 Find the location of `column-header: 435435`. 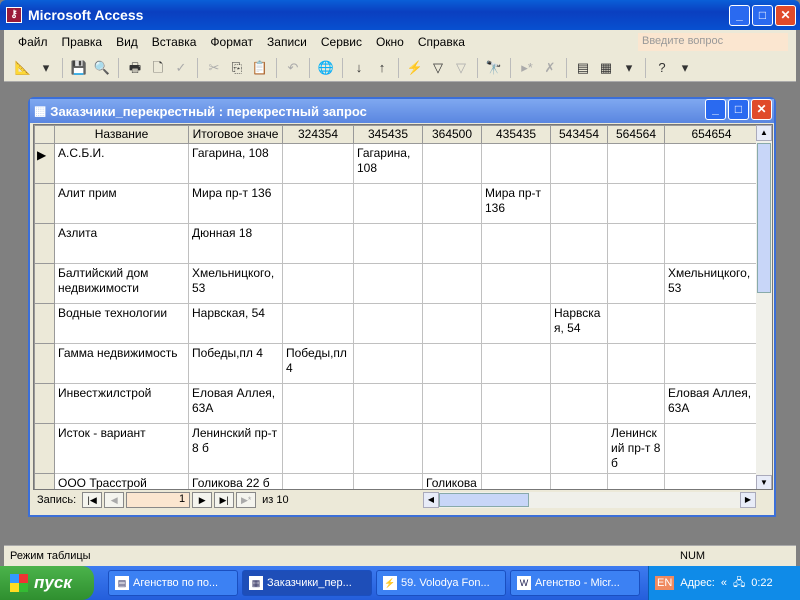

column-header: 435435 is located at coordinates (516, 134).